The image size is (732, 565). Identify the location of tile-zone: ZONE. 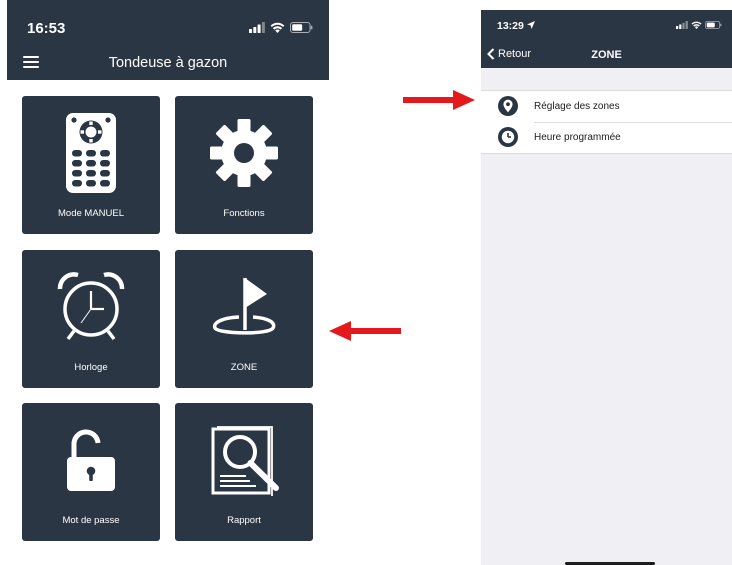
(244, 319).